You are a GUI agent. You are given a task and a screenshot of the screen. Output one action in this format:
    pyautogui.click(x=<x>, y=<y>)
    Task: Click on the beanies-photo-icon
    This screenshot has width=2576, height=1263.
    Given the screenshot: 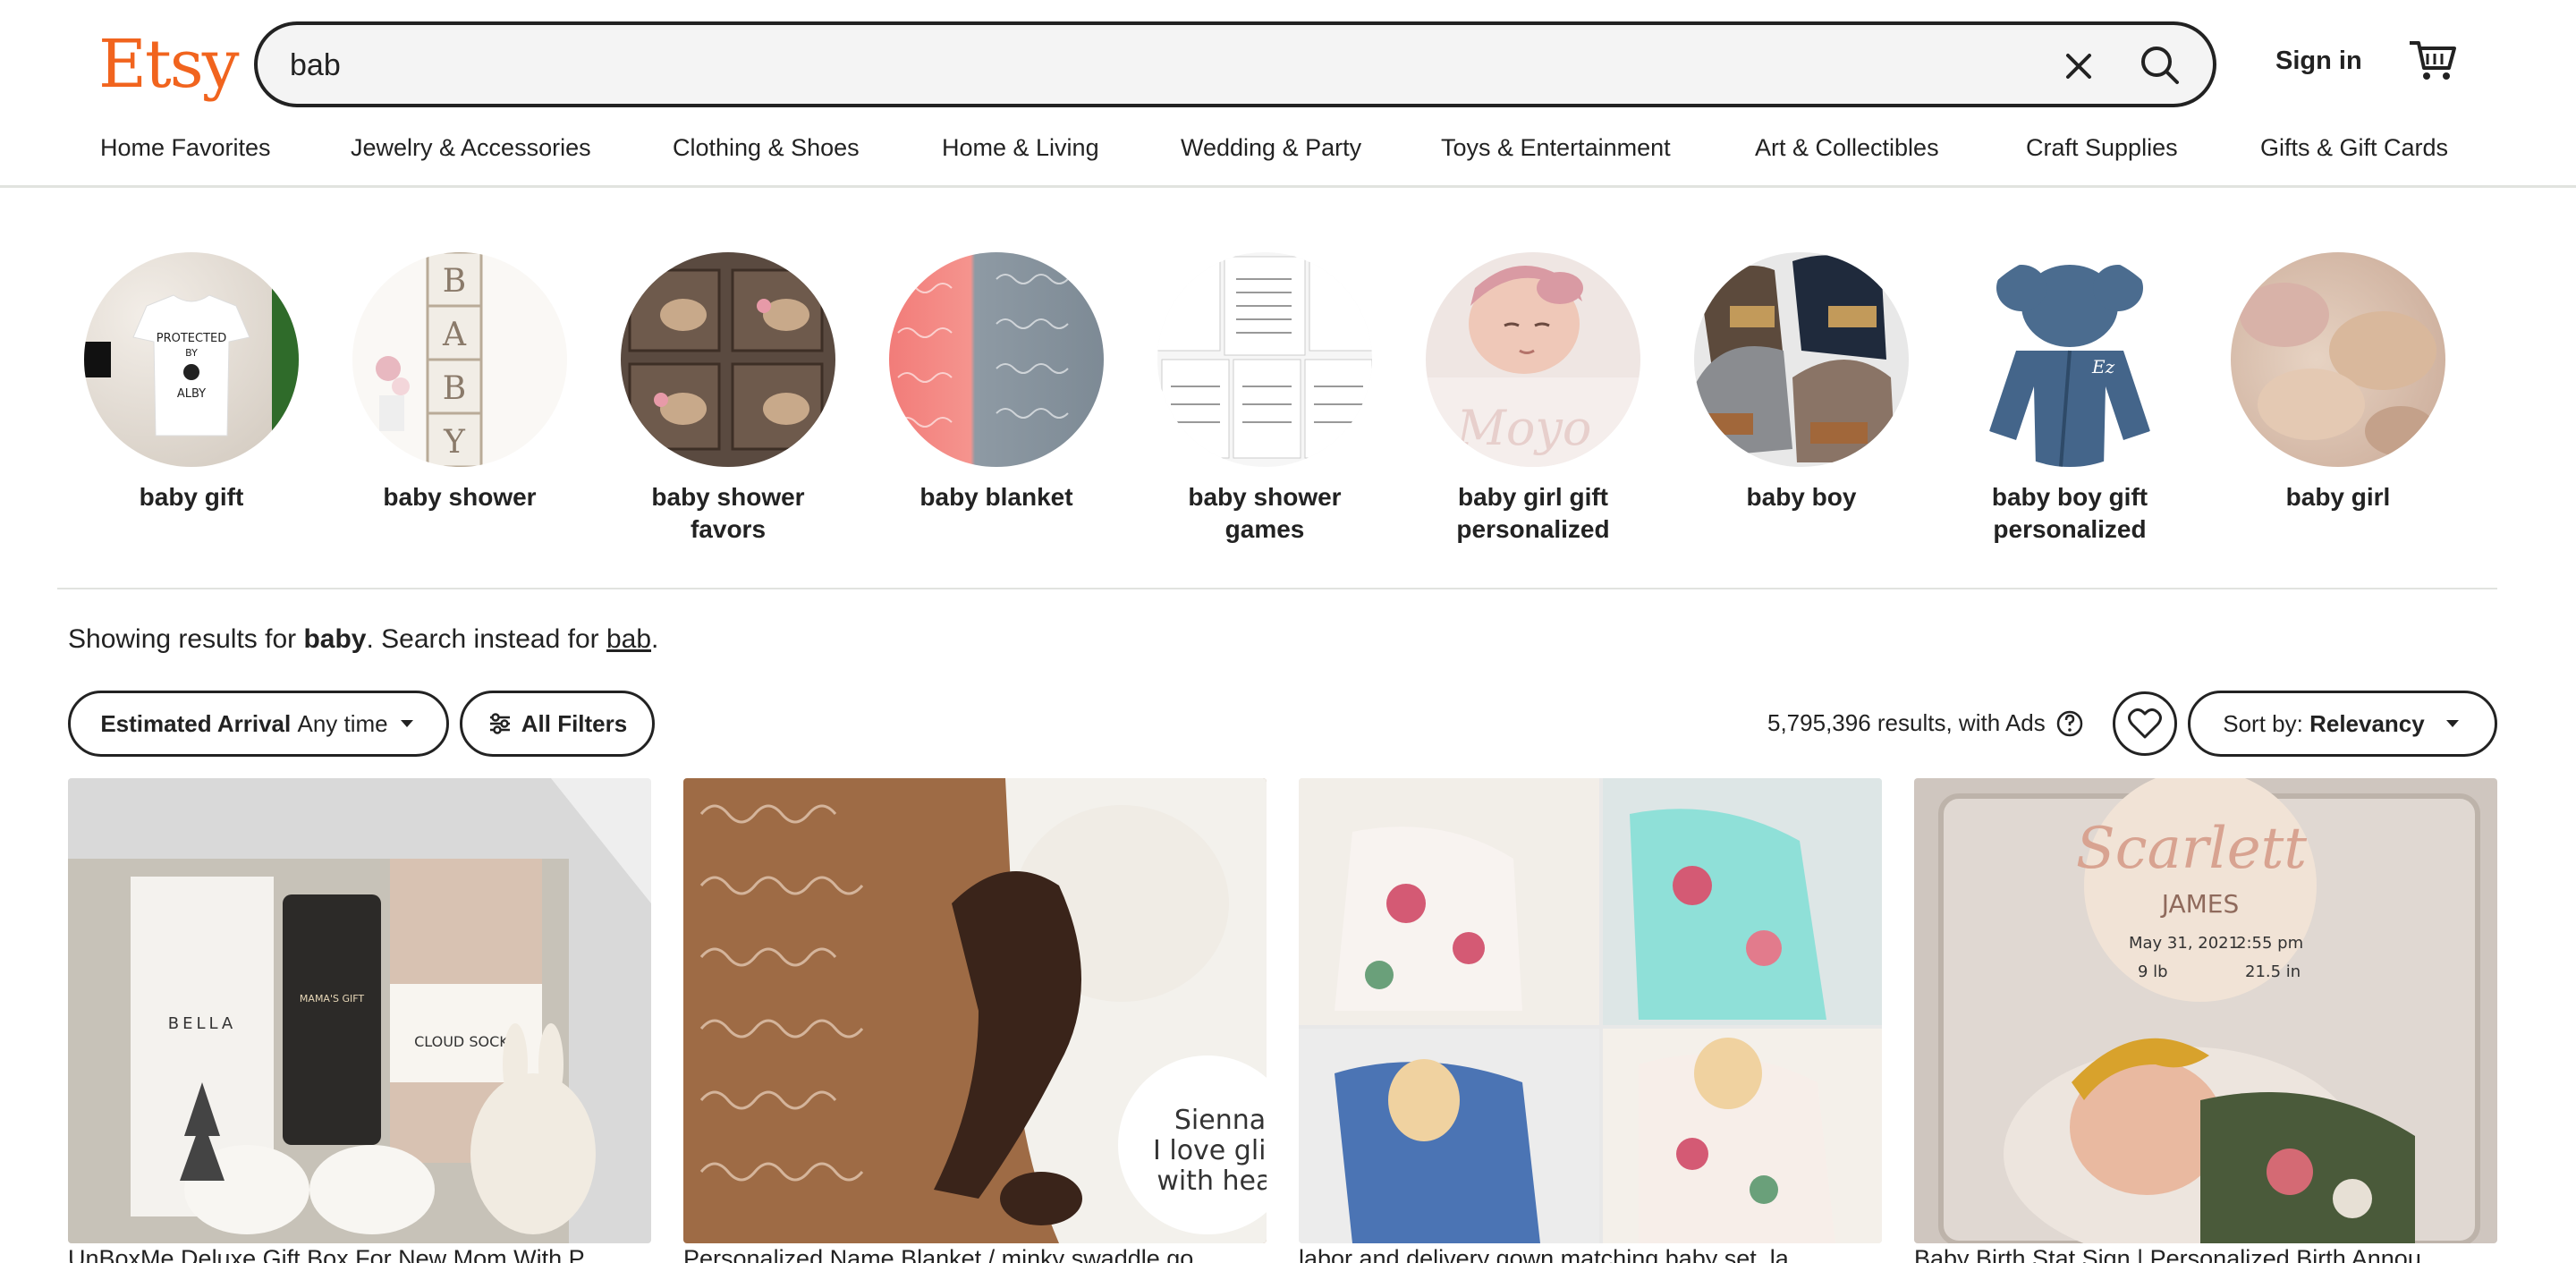 What is the action you would take?
    pyautogui.click(x=1801, y=359)
    